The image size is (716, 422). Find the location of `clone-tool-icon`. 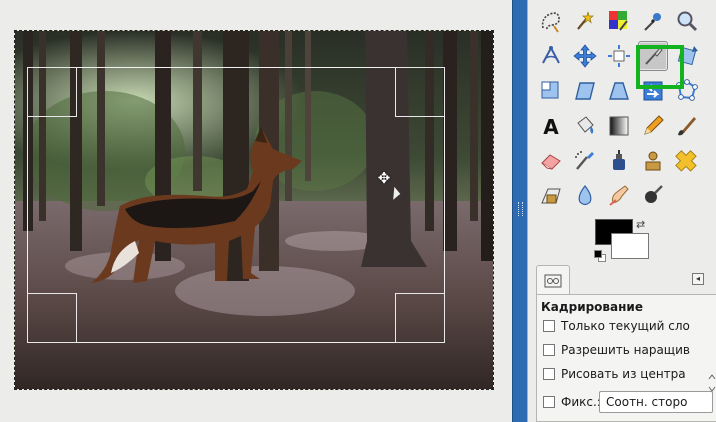

clone-tool-icon is located at coordinates (653, 161).